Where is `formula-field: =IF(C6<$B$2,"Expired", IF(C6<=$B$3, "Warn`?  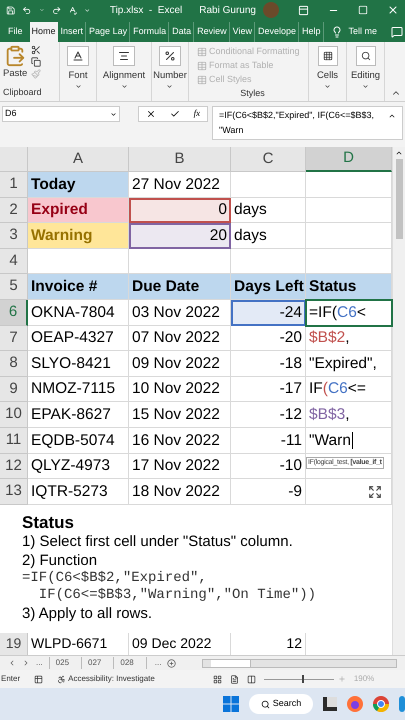 formula-field: =IF(C6<$B$2,"Expired", IF(C6<=$B$3, "Warn is located at coordinates (307, 123).